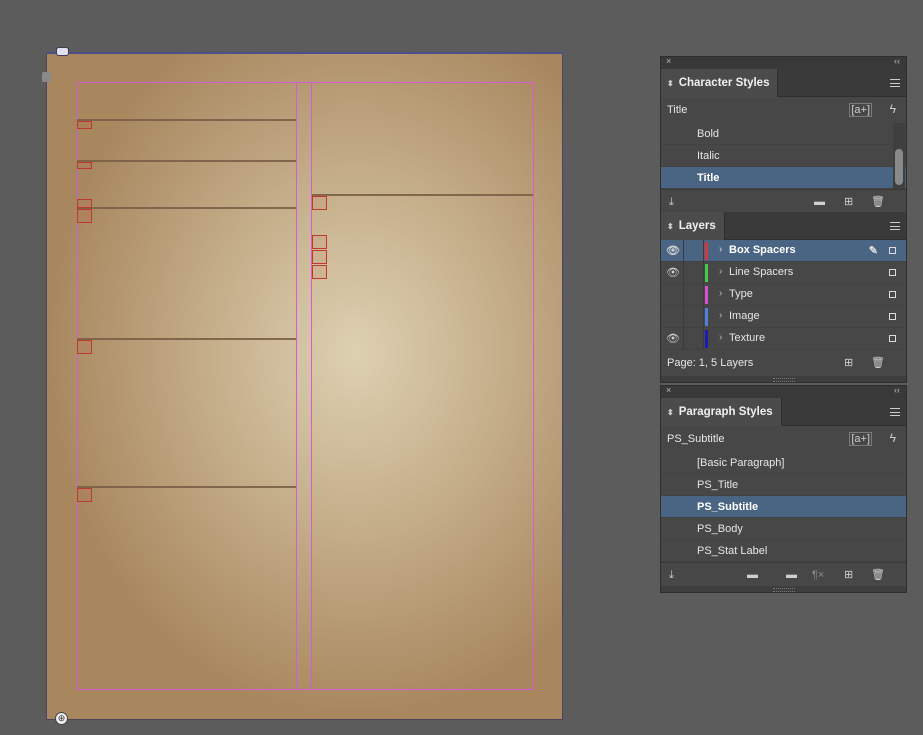 The width and height of the screenshot is (923, 735). Describe the element at coordinates (783, 251) in the screenshot. I see `layer-row-box-spacers: 👁 › Box Spacers ✎` at that location.